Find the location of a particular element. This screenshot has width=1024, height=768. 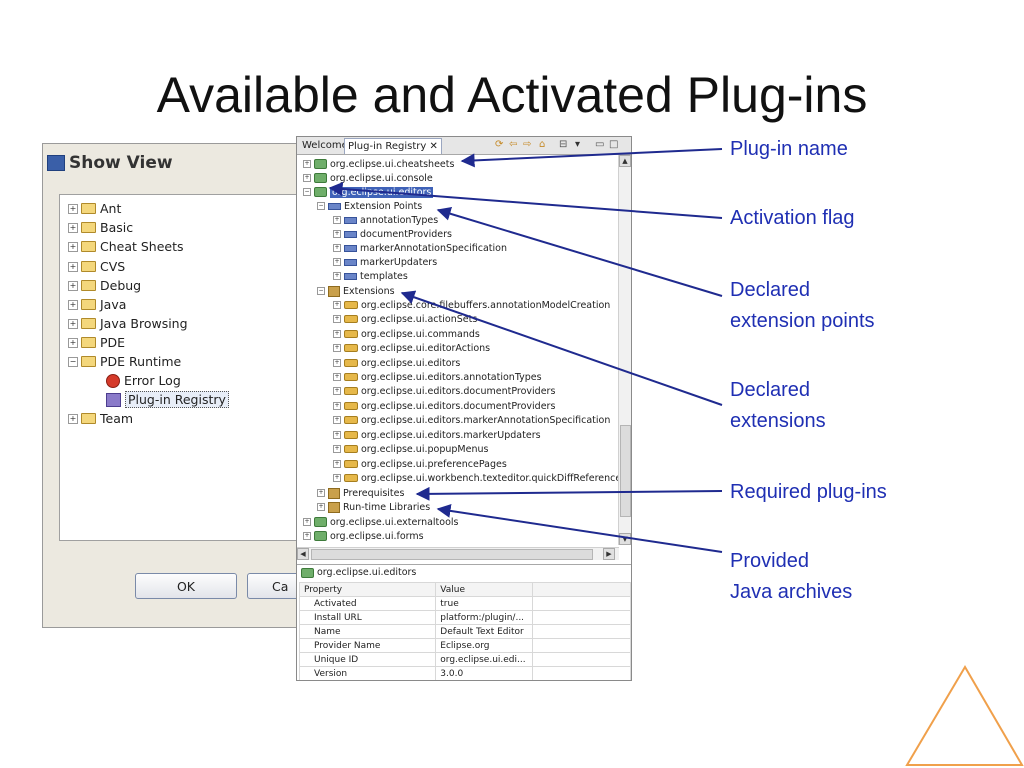

callout-declared-extensions-line2: extensions is located at coordinates (778, 421).